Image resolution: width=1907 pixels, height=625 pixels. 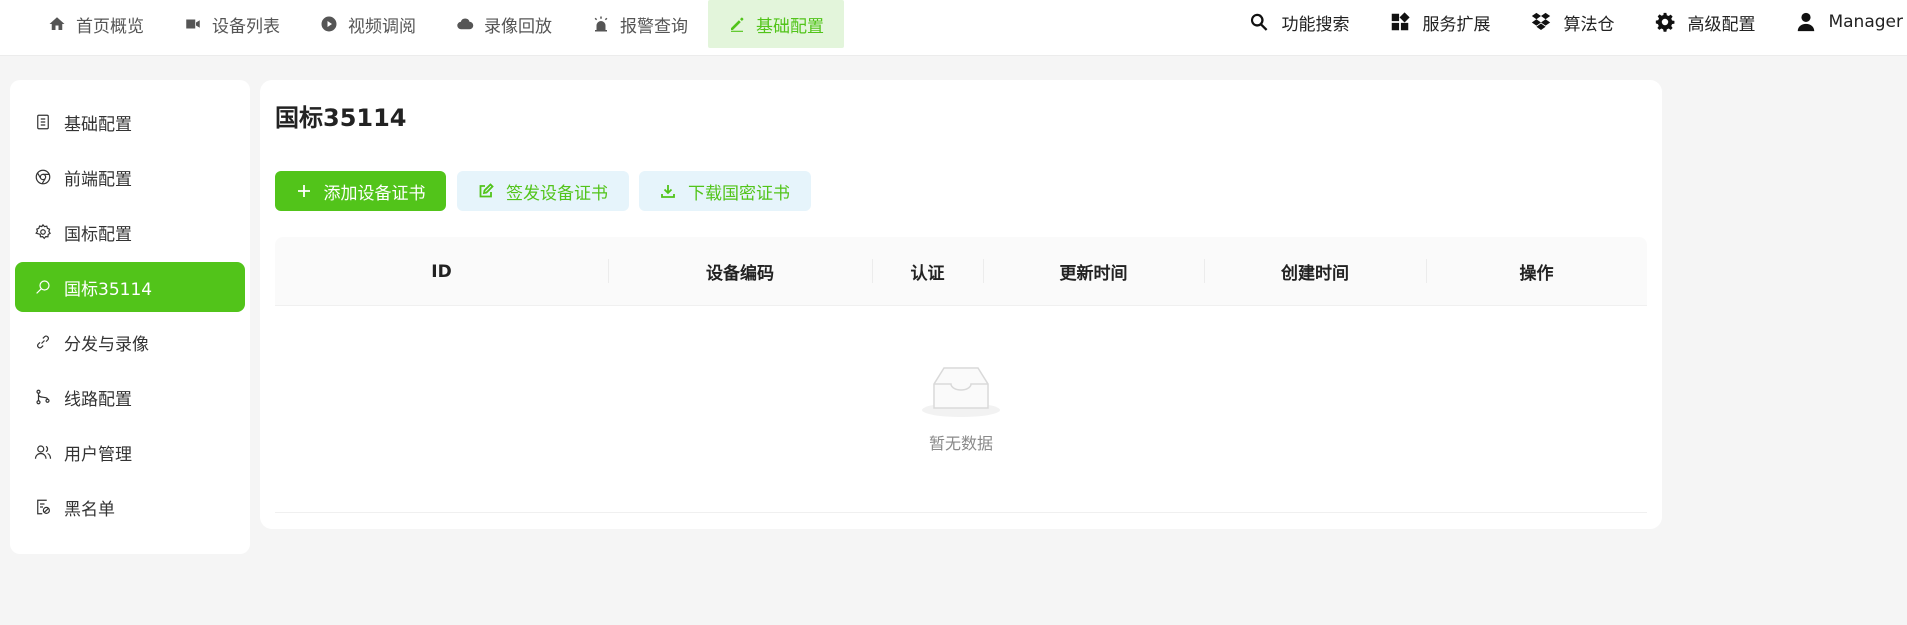 I want to click on function-search-button: 功能搜索, so click(x=1298, y=22).